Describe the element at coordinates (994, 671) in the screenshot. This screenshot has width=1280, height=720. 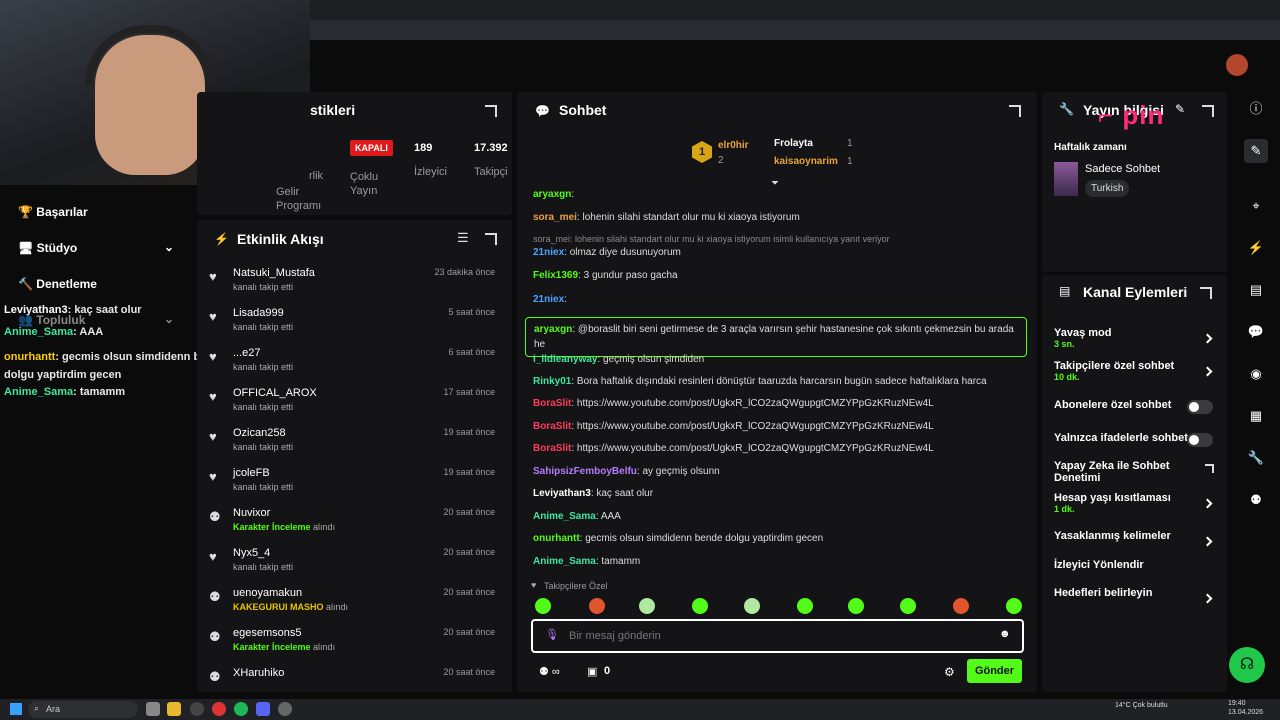
I see `send-button: Gönder` at that location.